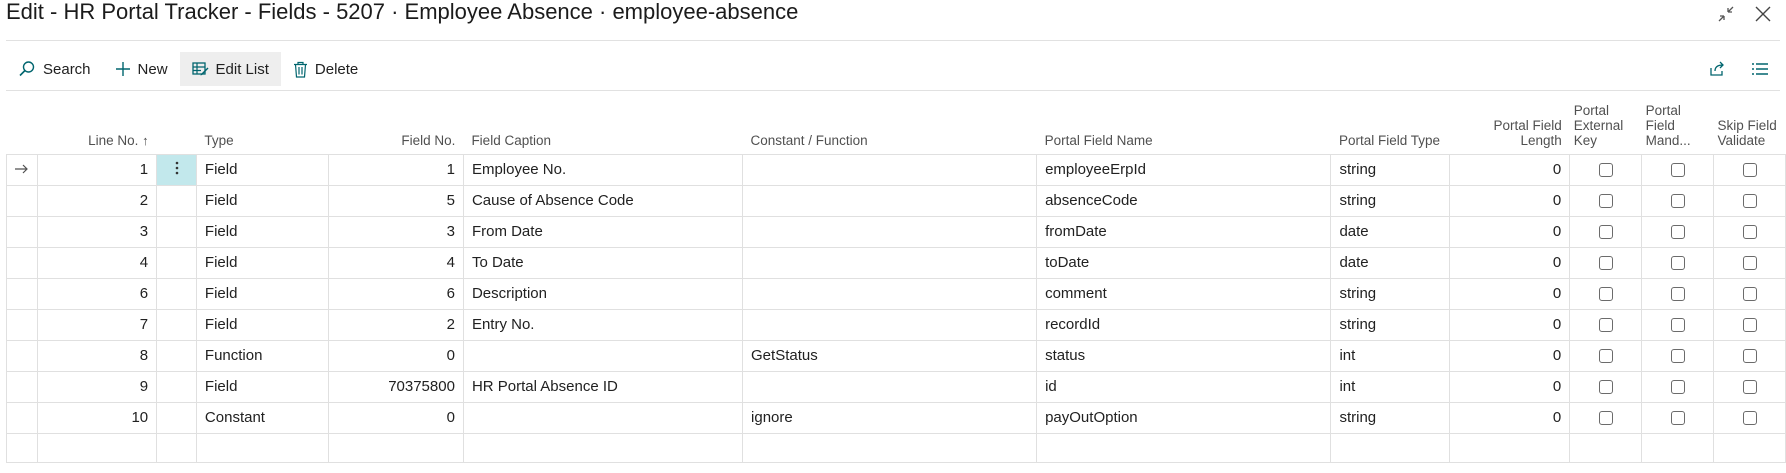 The height and width of the screenshot is (473, 1786). What do you see at coordinates (262, 355) in the screenshot?
I see `cell-type: Function` at bounding box center [262, 355].